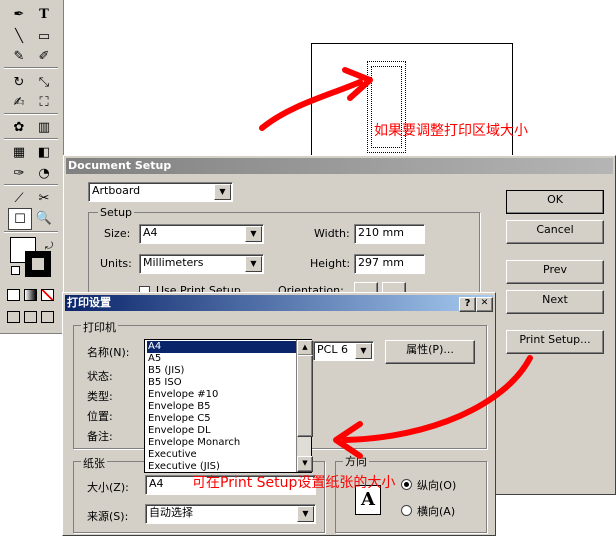 This screenshot has height=536, width=616. I want to click on arrow-bottom, so click(437, 399).